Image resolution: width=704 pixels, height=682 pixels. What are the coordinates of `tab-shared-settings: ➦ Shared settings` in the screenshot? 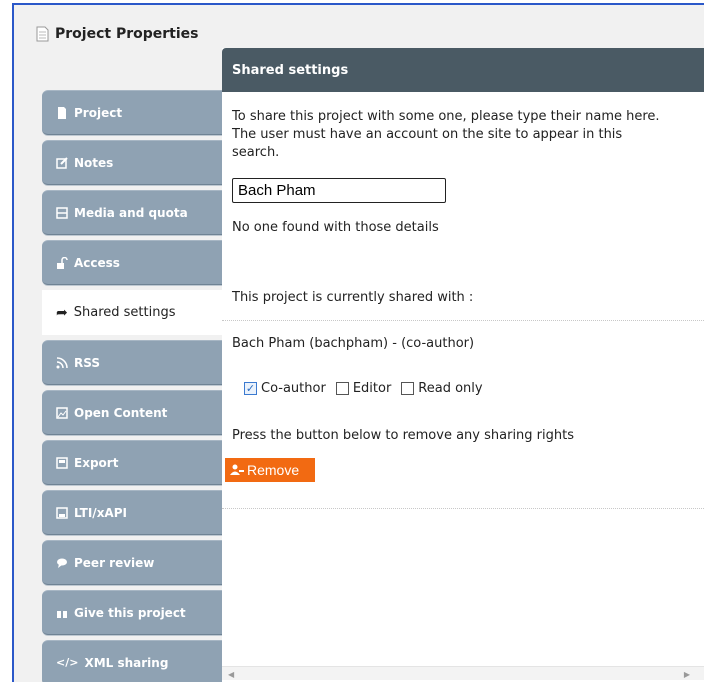 It's located at (133, 312).